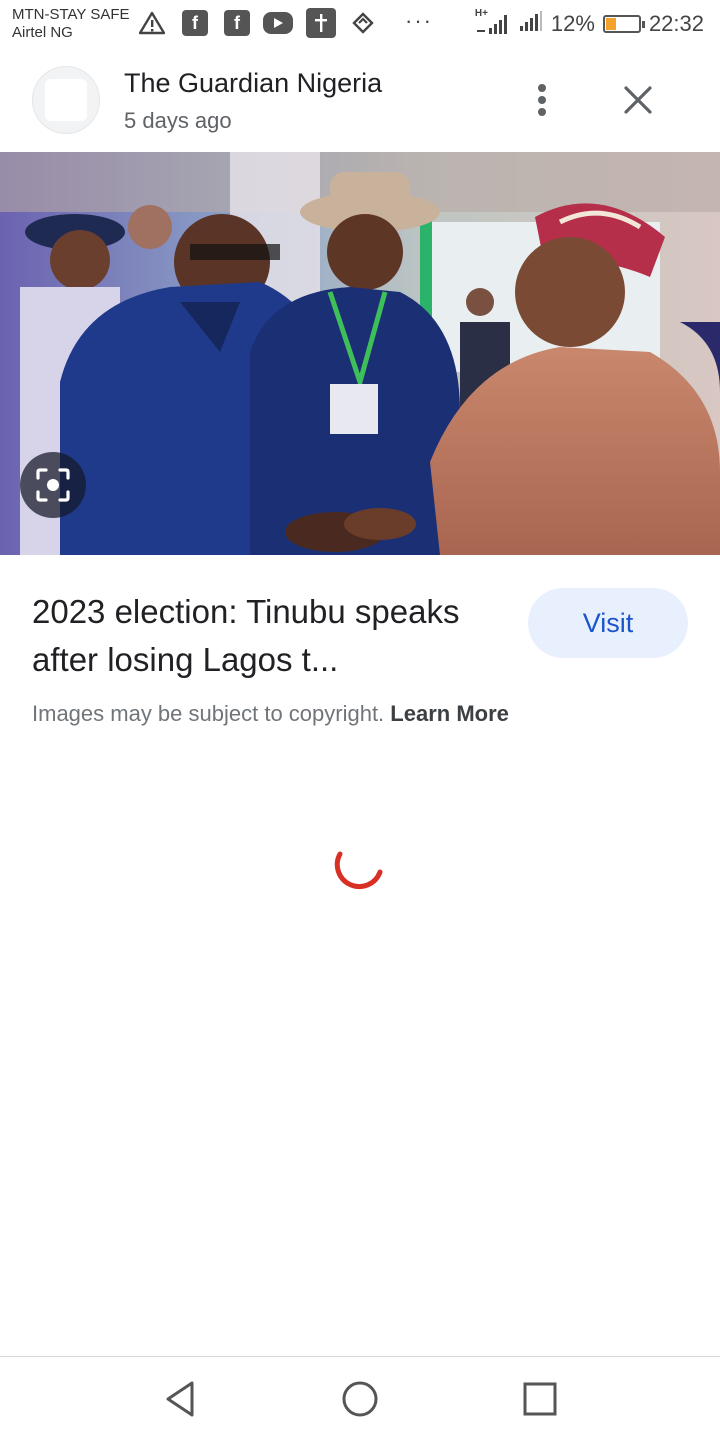  What do you see at coordinates (542, 100) in the screenshot?
I see `more-options-icon` at bounding box center [542, 100].